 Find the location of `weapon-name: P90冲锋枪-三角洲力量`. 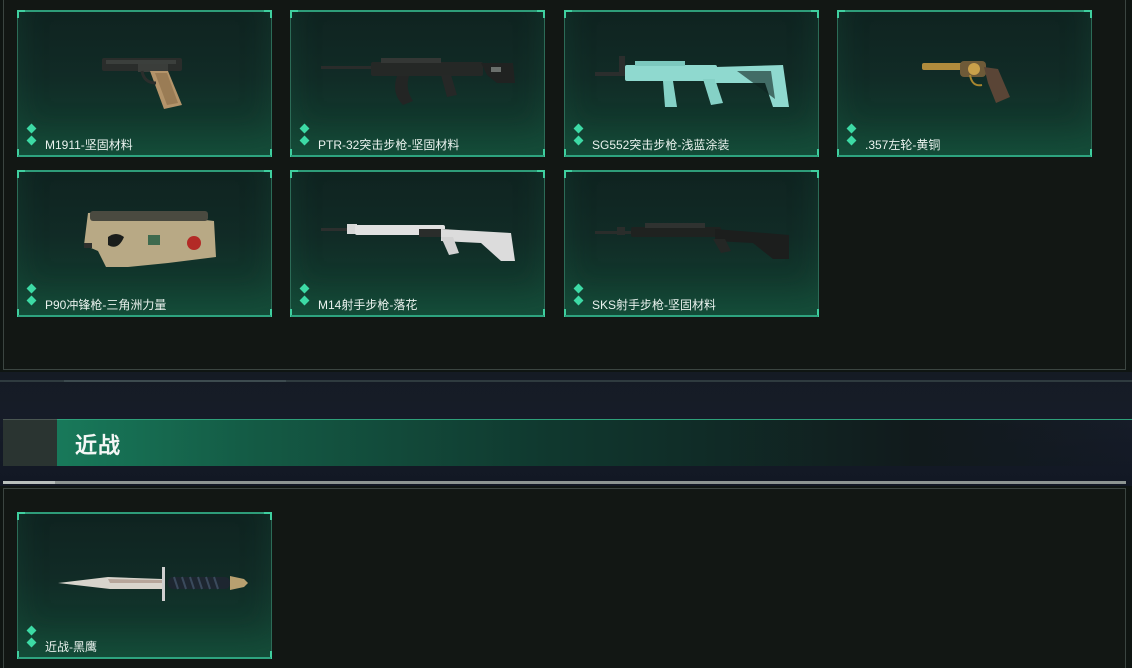

weapon-name: P90冲锋枪-三角洲力量 is located at coordinates (106, 305).